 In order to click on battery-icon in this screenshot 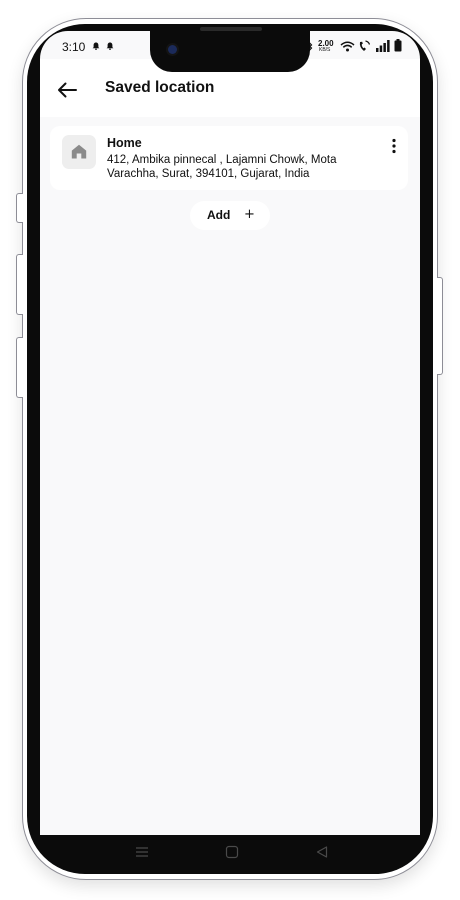, I will do `click(398, 45)`.